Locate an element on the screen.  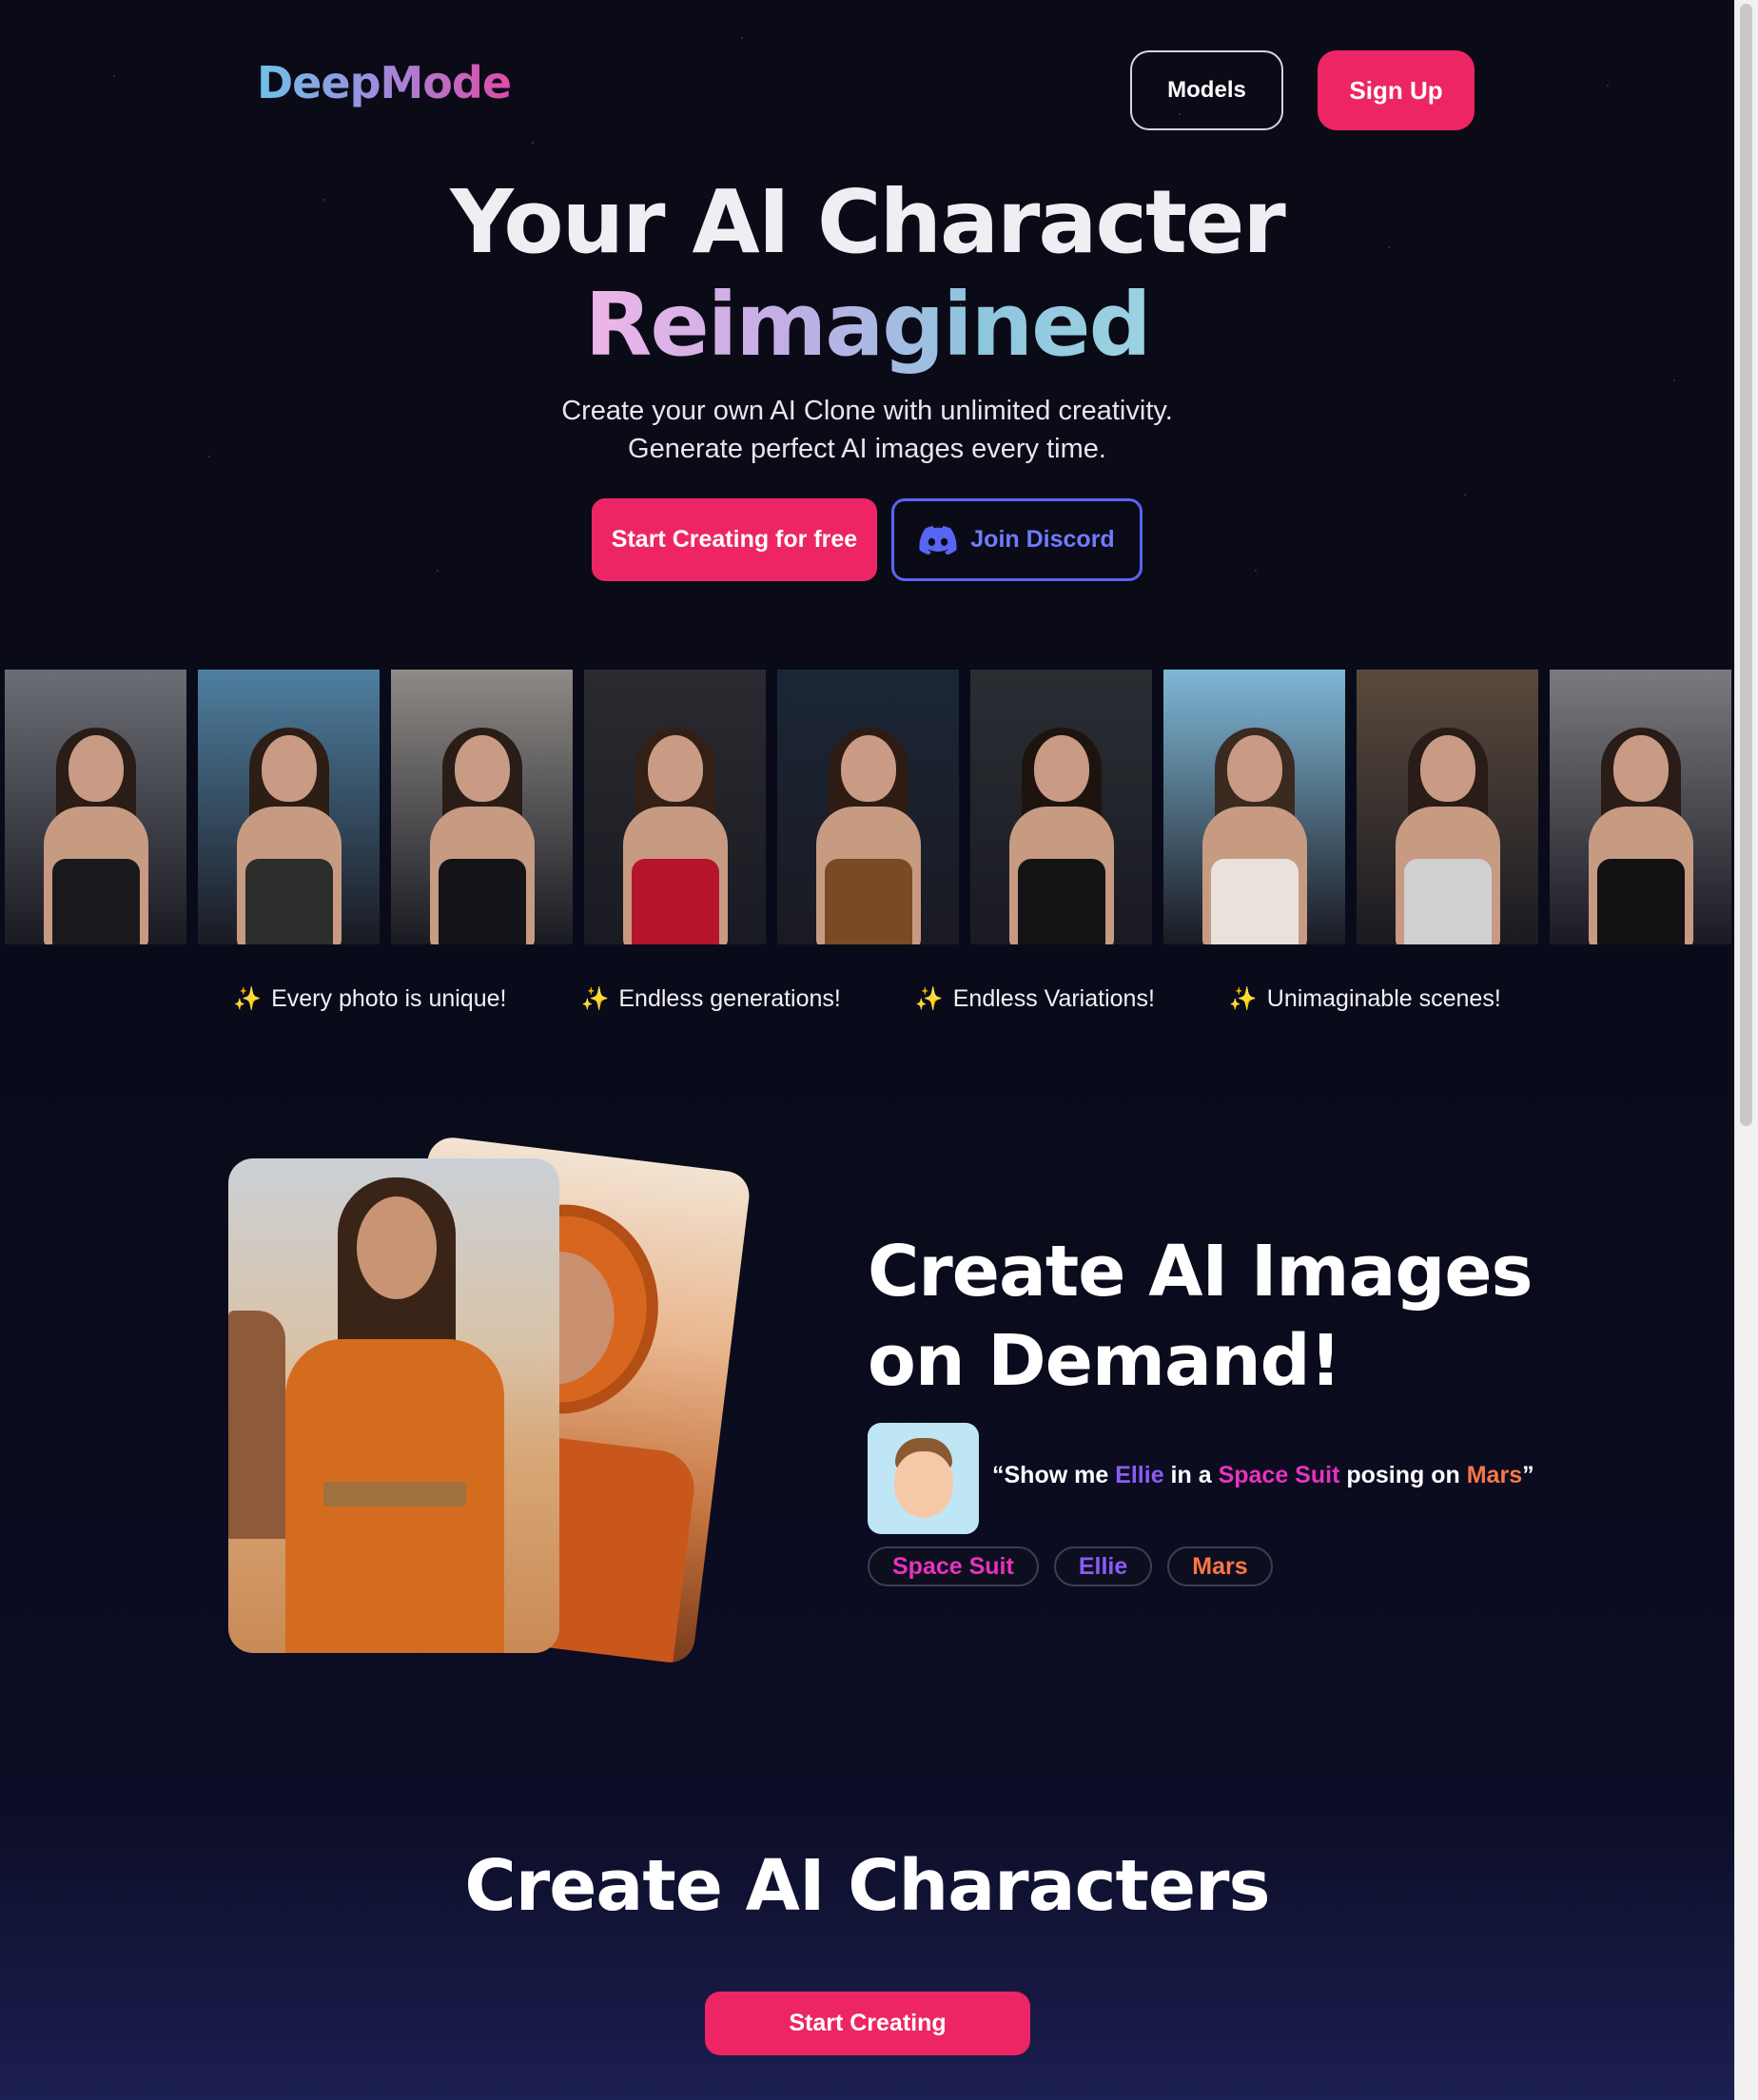
prompt-tags: Space Suit Ellie Mars is located at coordinates (1070, 1566).